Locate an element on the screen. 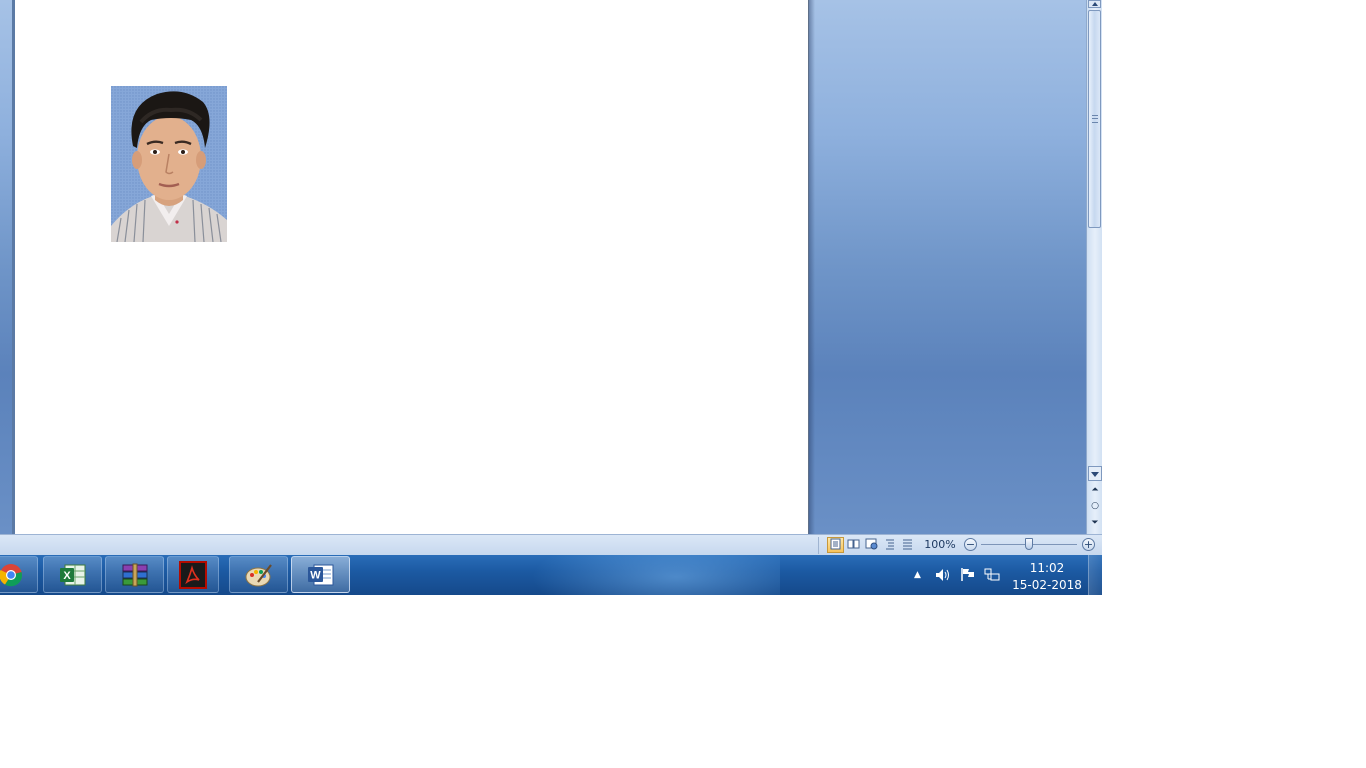 This screenshot has height=768, width=1366. speaker-icon is located at coordinates (943, 575).